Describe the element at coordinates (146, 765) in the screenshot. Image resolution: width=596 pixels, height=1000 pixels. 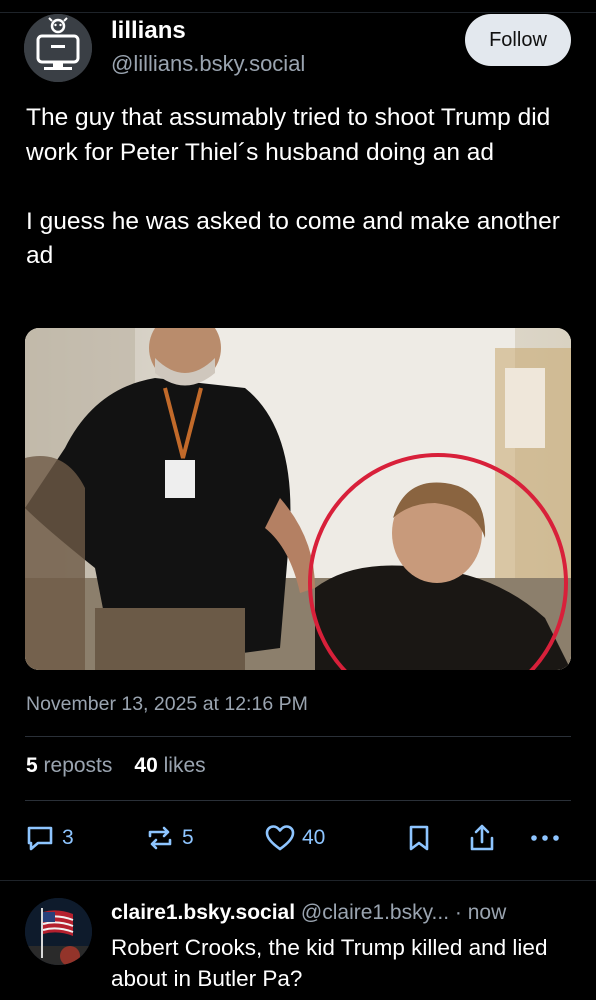
I see `likes-count: 40` at that location.